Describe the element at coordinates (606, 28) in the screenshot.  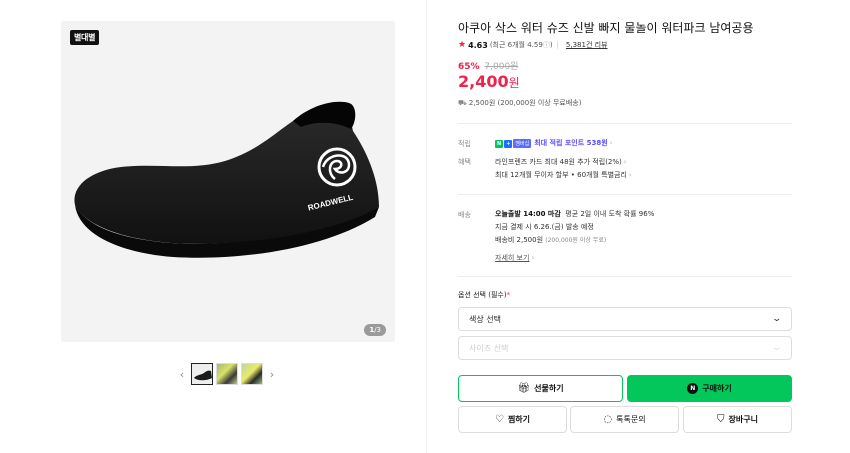
I see `product-title: 아쿠아 삭스 워터 슈즈 신발 빠지 물놀이 워터파크 남여공용` at that location.